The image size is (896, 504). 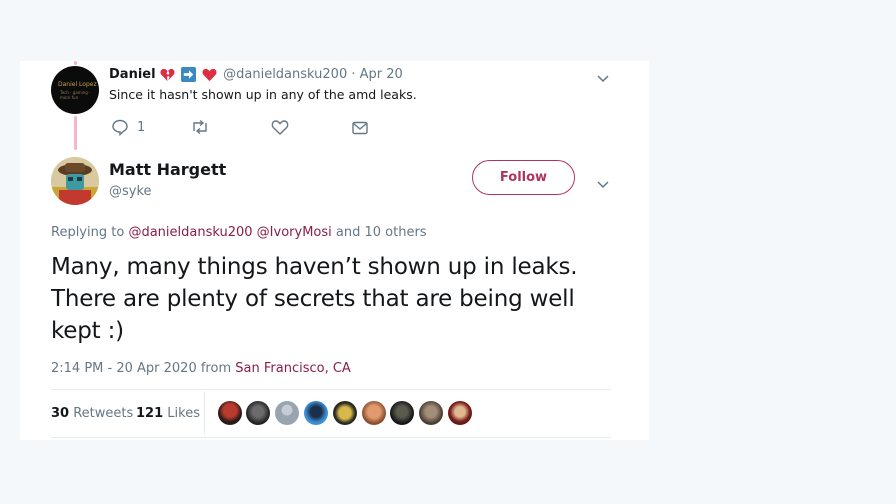 What do you see at coordinates (75, 133) in the screenshot?
I see `thread-line-connector` at bounding box center [75, 133].